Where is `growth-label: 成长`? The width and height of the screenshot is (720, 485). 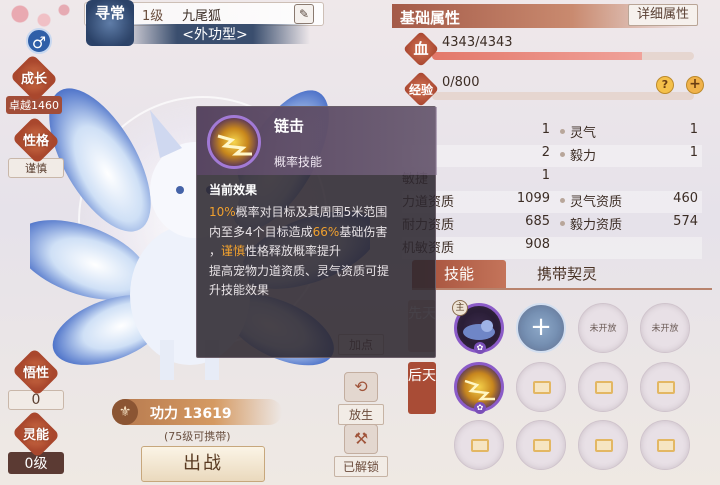 growth-label: 成长 is located at coordinates (33, 79).